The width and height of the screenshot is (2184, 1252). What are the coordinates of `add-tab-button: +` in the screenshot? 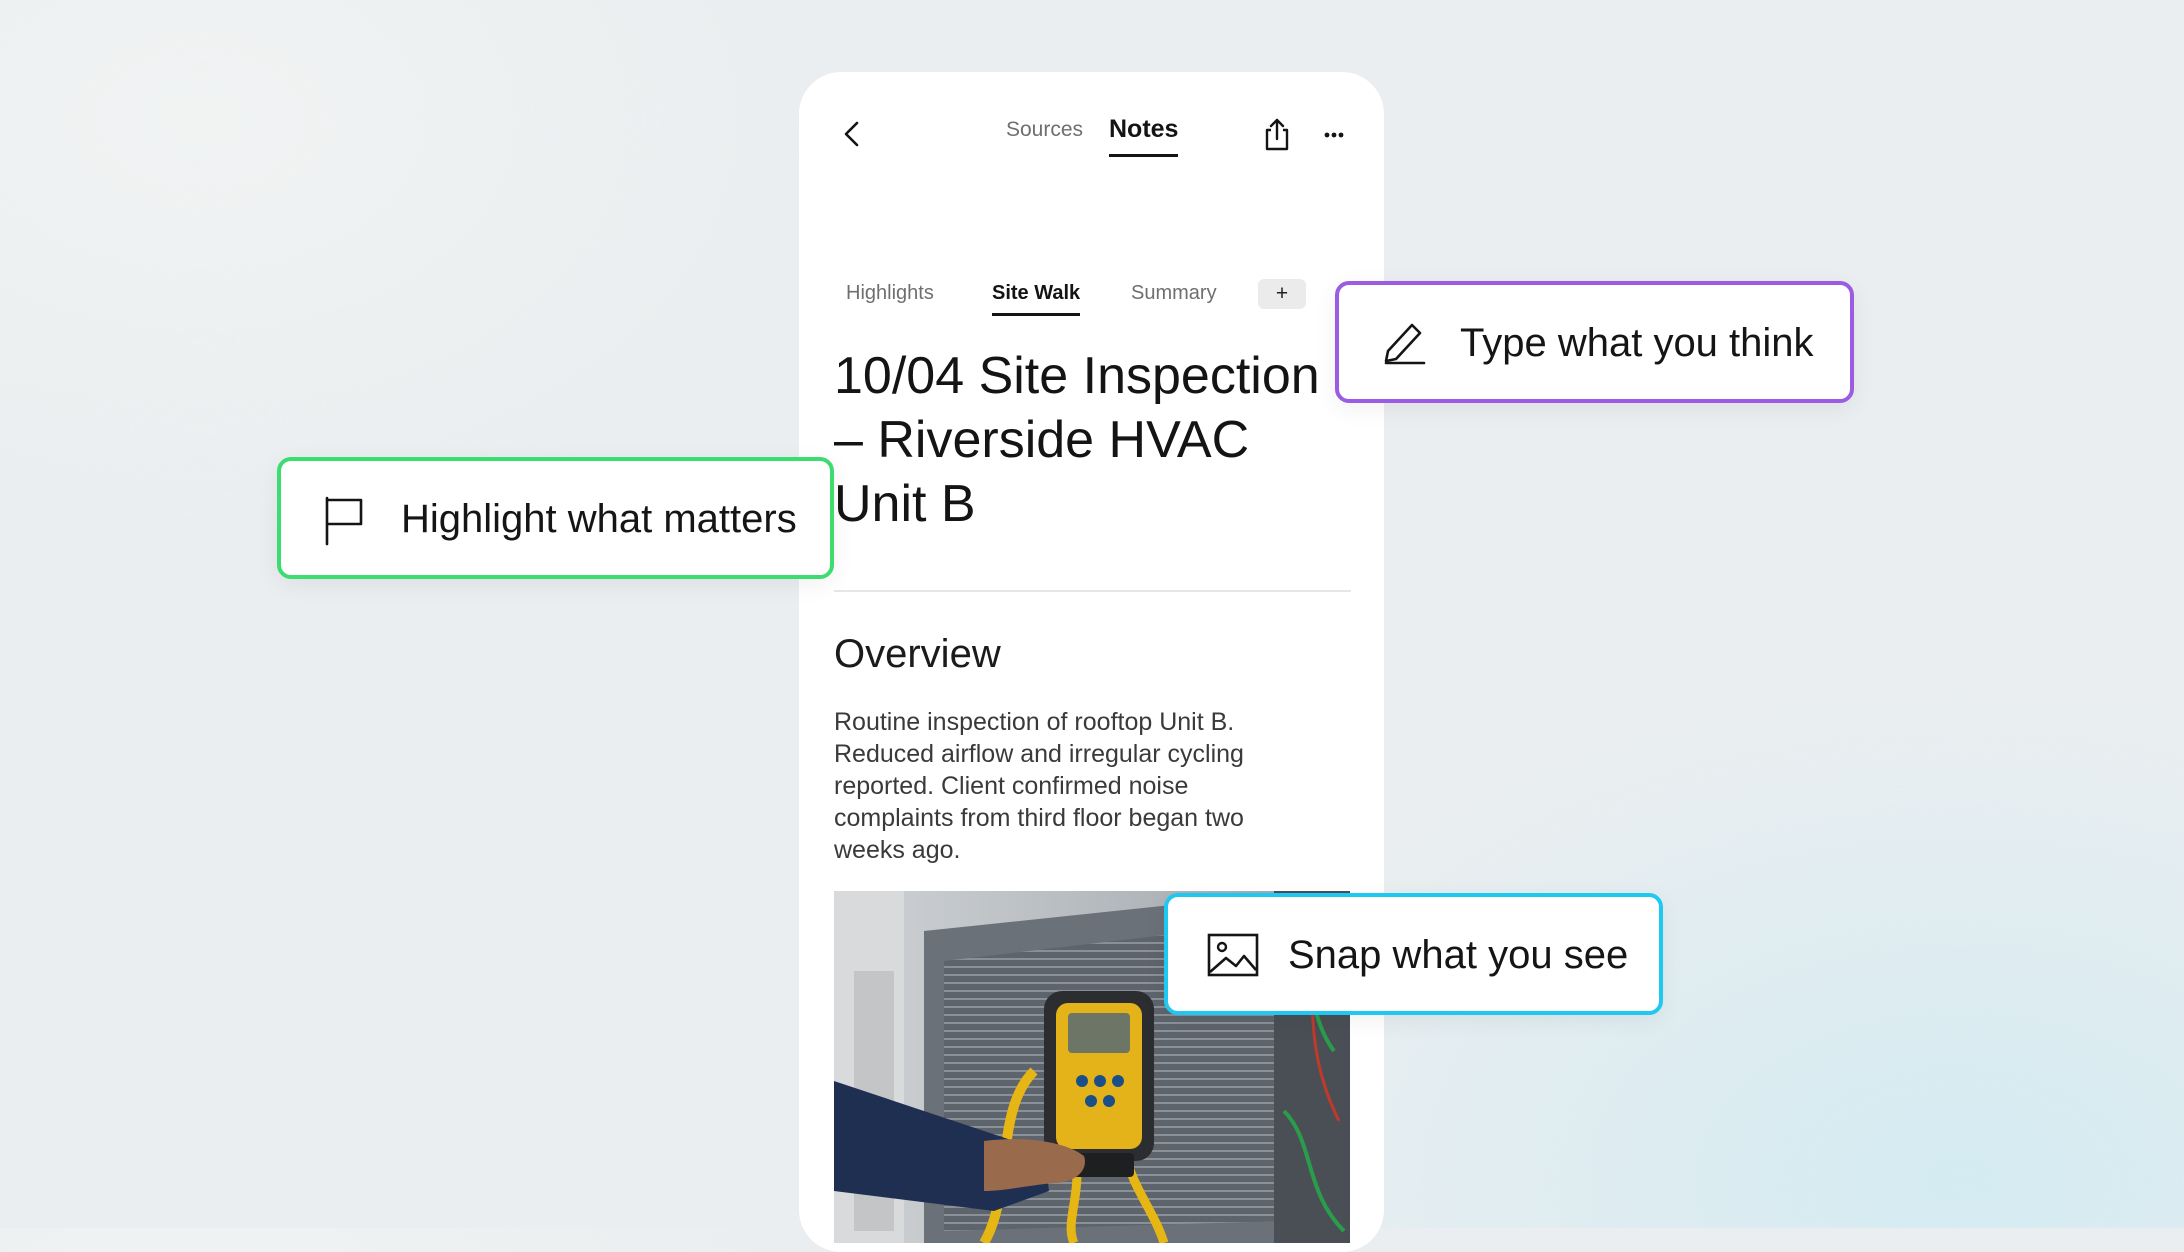 It's located at (1282, 294).